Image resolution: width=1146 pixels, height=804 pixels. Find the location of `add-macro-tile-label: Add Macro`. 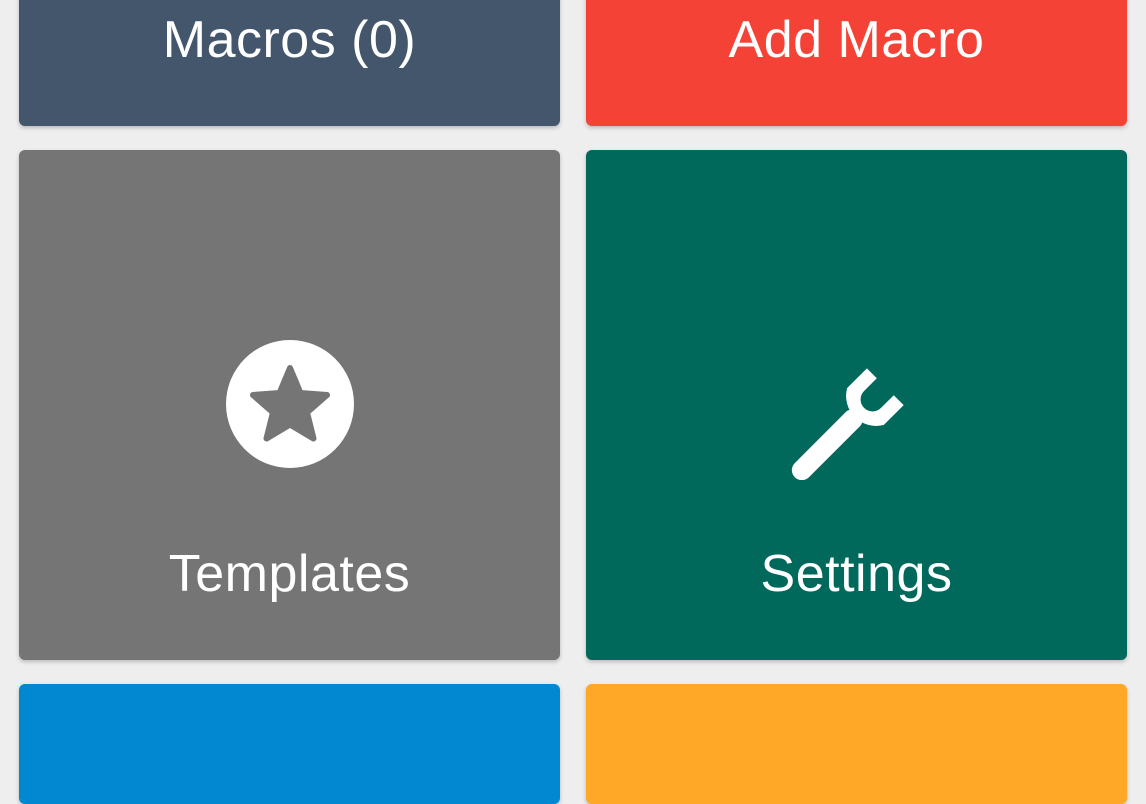

add-macro-tile-label: Add Macro is located at coordinates (856, 40).